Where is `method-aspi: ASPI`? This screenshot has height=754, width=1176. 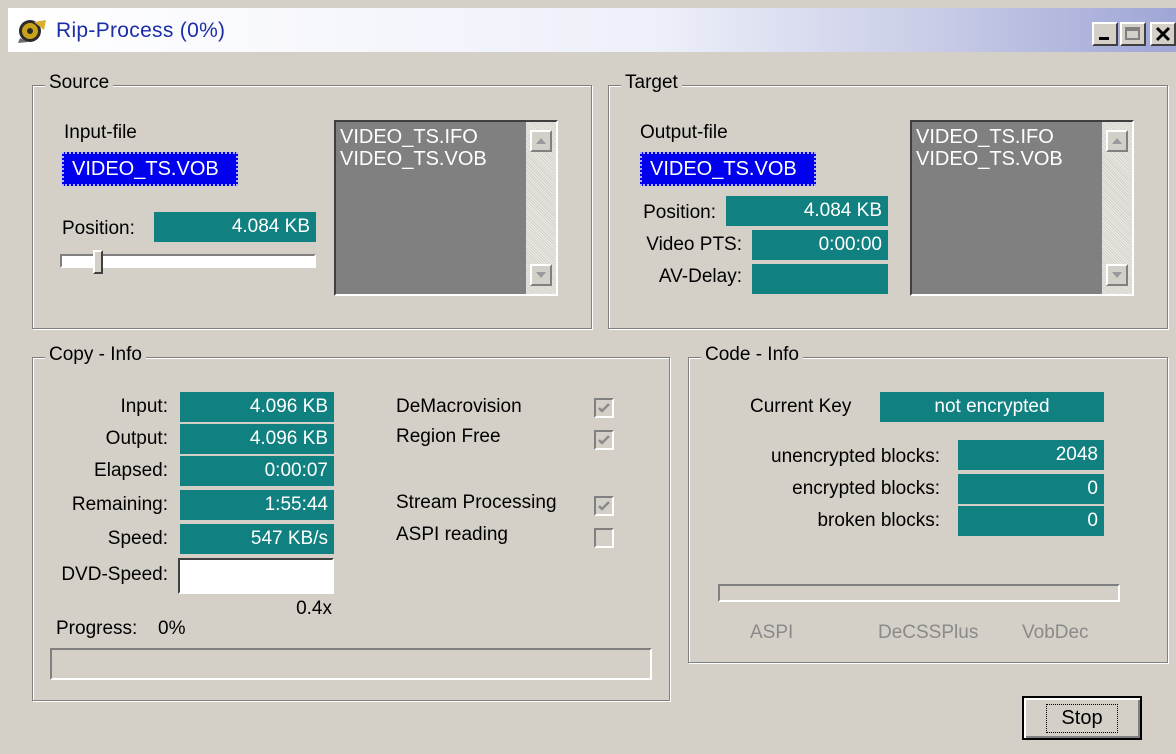 method-aspi: ASPI is located at coordinates (772, 632).